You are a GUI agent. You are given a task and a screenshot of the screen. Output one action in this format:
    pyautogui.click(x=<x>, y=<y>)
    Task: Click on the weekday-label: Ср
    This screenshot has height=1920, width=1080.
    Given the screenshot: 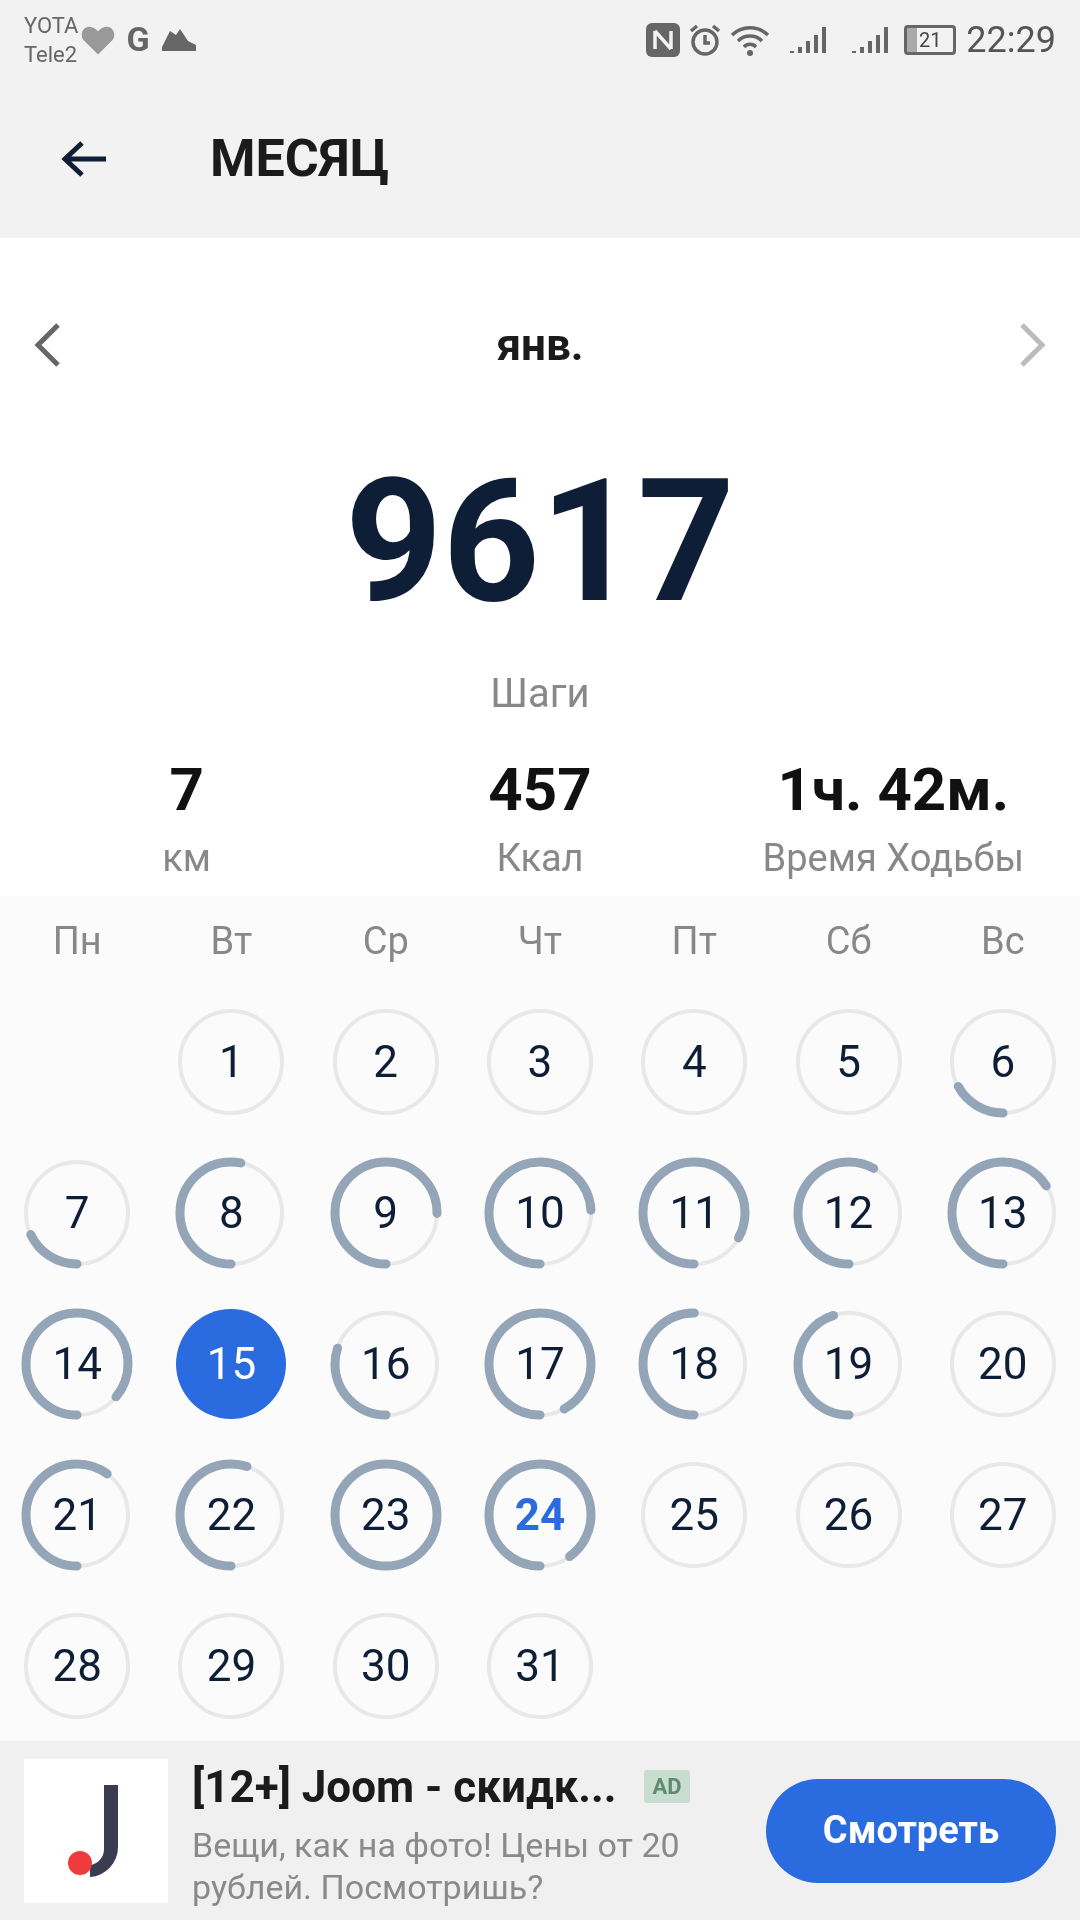 What is the action you would take?
    pyautogui.click(x=385, y=941)
    